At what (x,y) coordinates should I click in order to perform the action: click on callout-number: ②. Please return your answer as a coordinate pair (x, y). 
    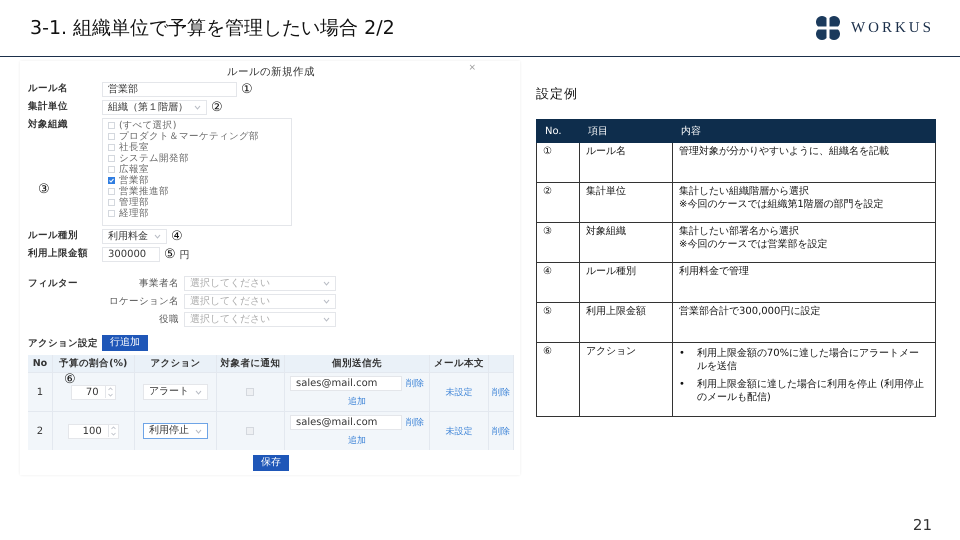
    Looking at the image, I should click on (217, 107).